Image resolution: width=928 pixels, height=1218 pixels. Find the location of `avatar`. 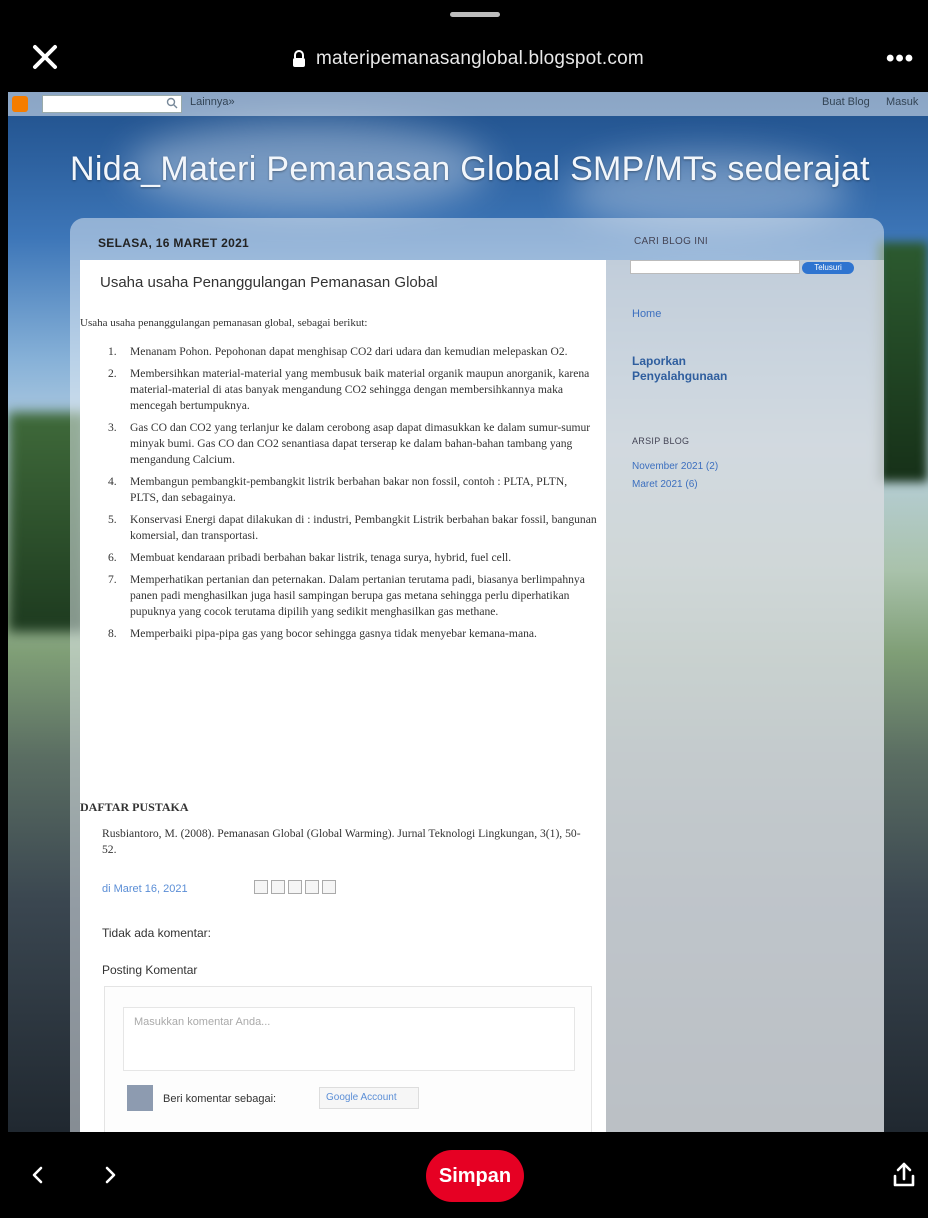

avatar is located at coordinates (140, 1098).